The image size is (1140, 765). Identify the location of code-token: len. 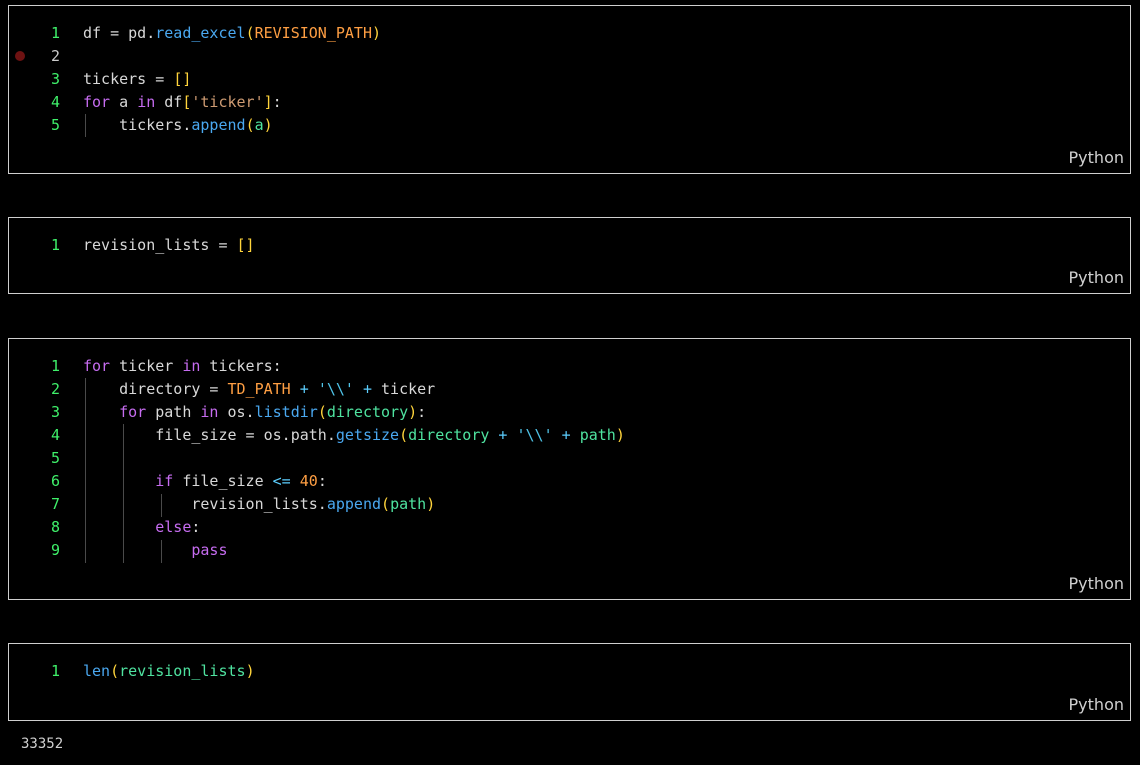
(97, 671).